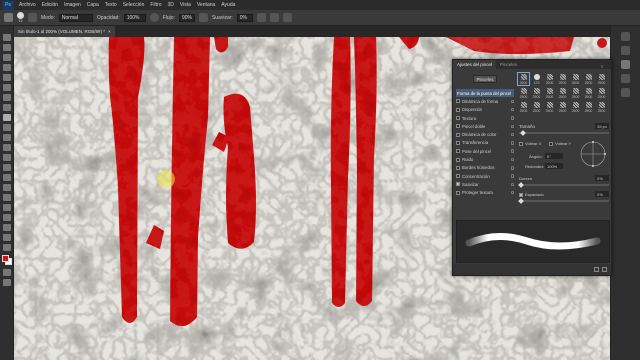 The image size is (640, 360). What do you see at coordinates (111, 5) in the screenshot?
I see `menu-texto: Texto` at bounding box center [111, 5].